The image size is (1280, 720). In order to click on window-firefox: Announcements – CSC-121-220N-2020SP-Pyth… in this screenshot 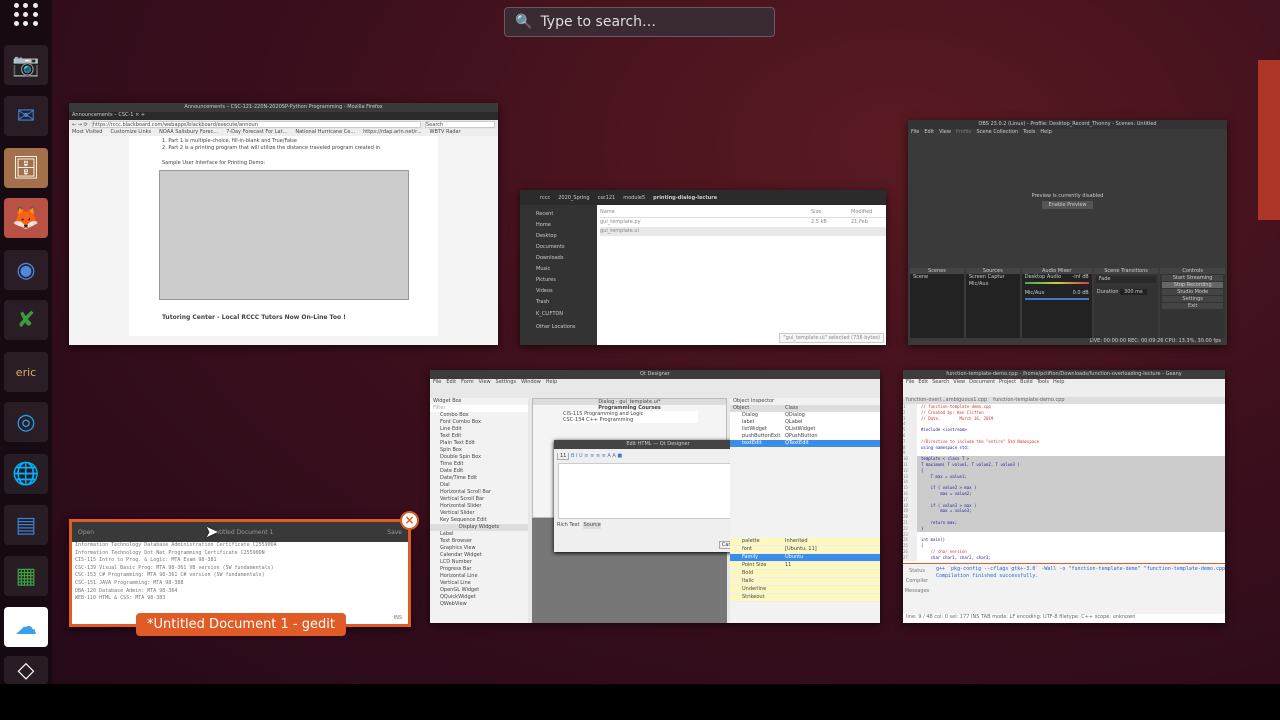, I will do `click(283, 224)`.